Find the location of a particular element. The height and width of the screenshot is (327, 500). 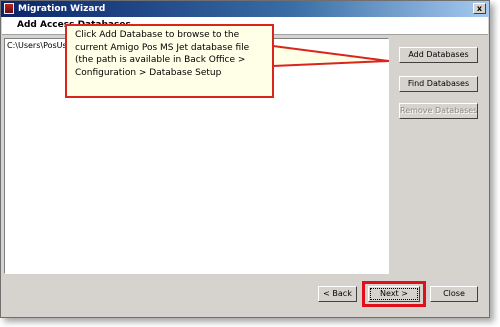

next-button-highlight is located at coordinates (394, 294).